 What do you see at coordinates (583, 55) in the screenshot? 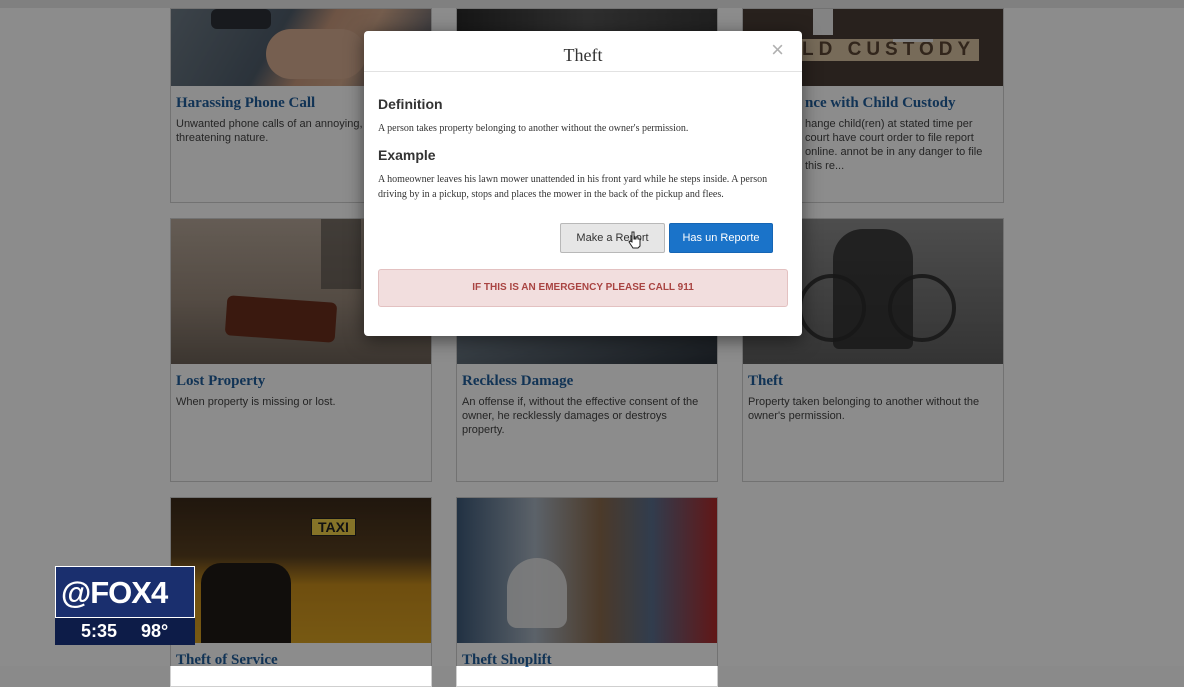
I see `modal-title: Theft` at bounding box center [583, 55].